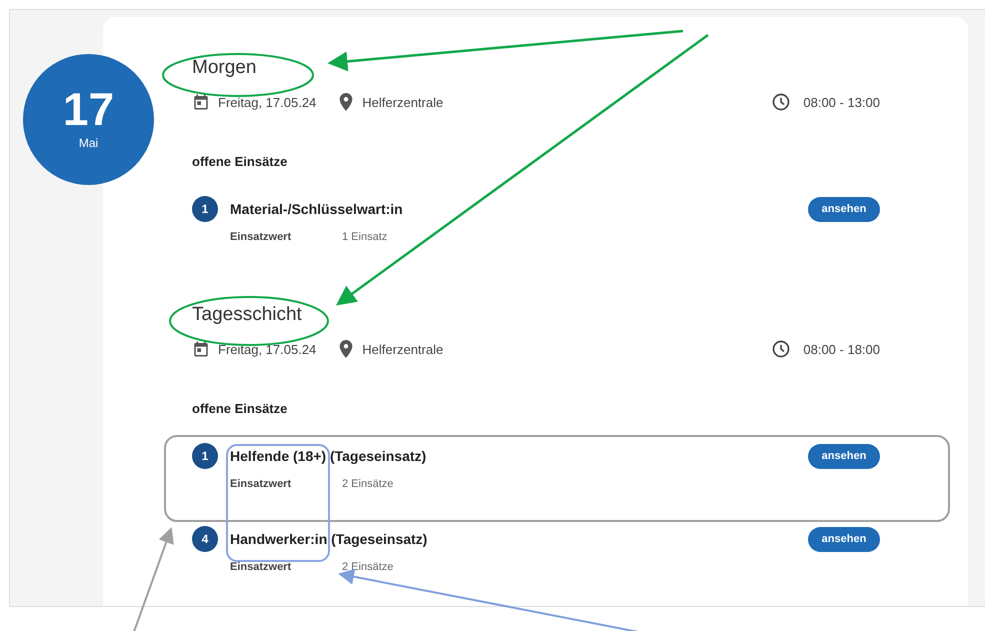 The width and height of the screenshot is (985, 631). Describe the element at coordinates (247, 315) in the screenshot. I see `shift-title: Tagesschicht` at that location.